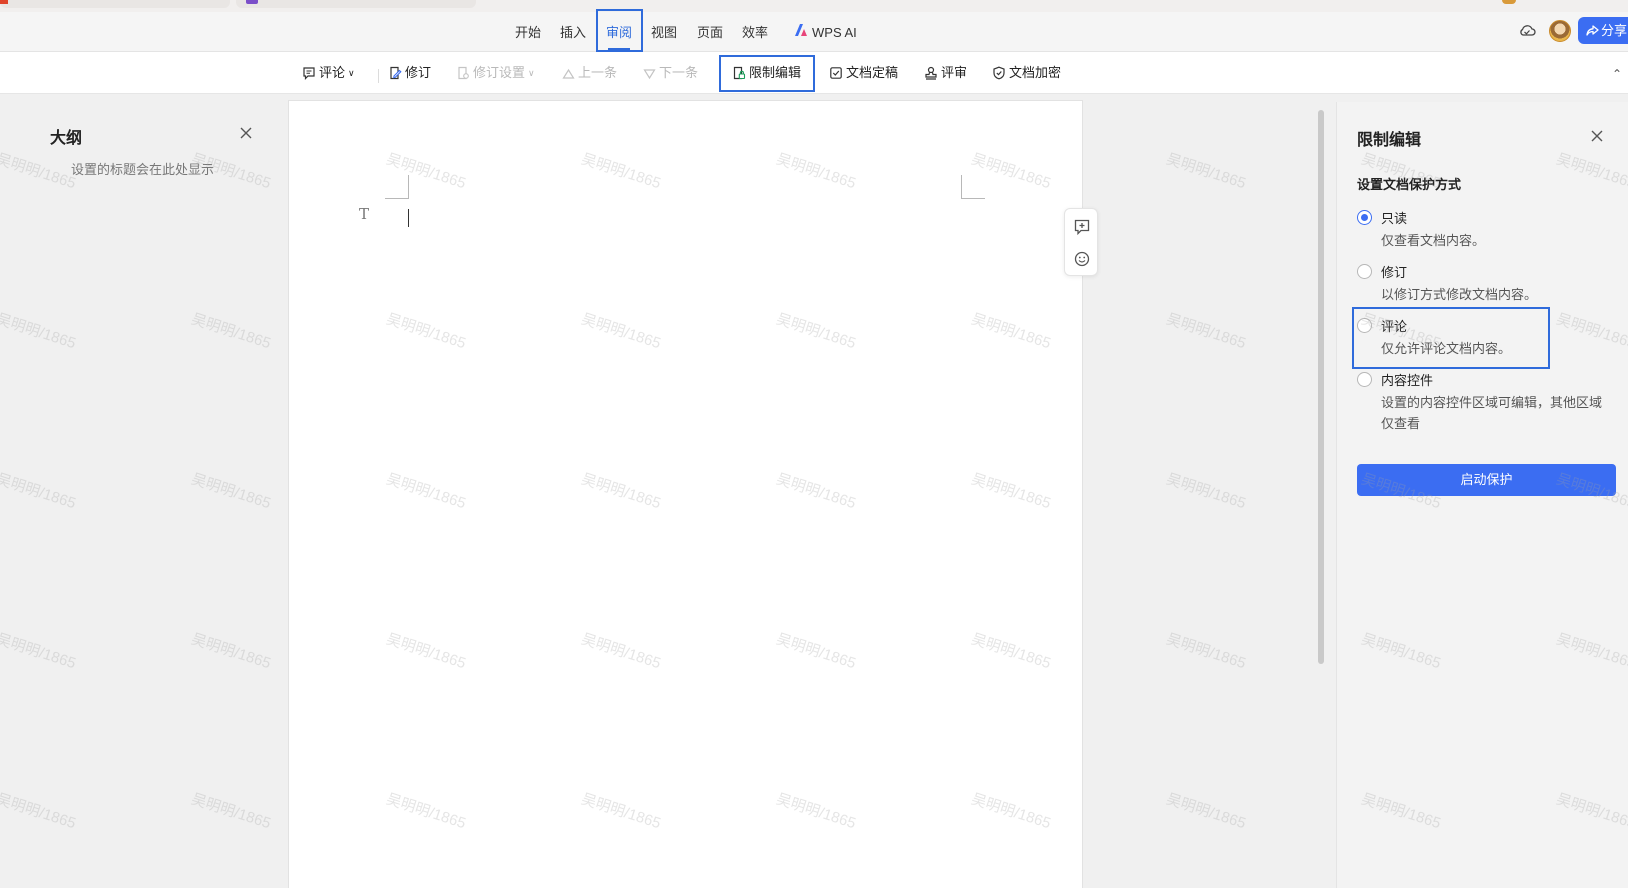 The width and height of the screenshot is (1628, 888). Describe the element at coordinates (1617, 74) in the screenshot. I see `collapse-ribbon-icon: ⌃` at that location.